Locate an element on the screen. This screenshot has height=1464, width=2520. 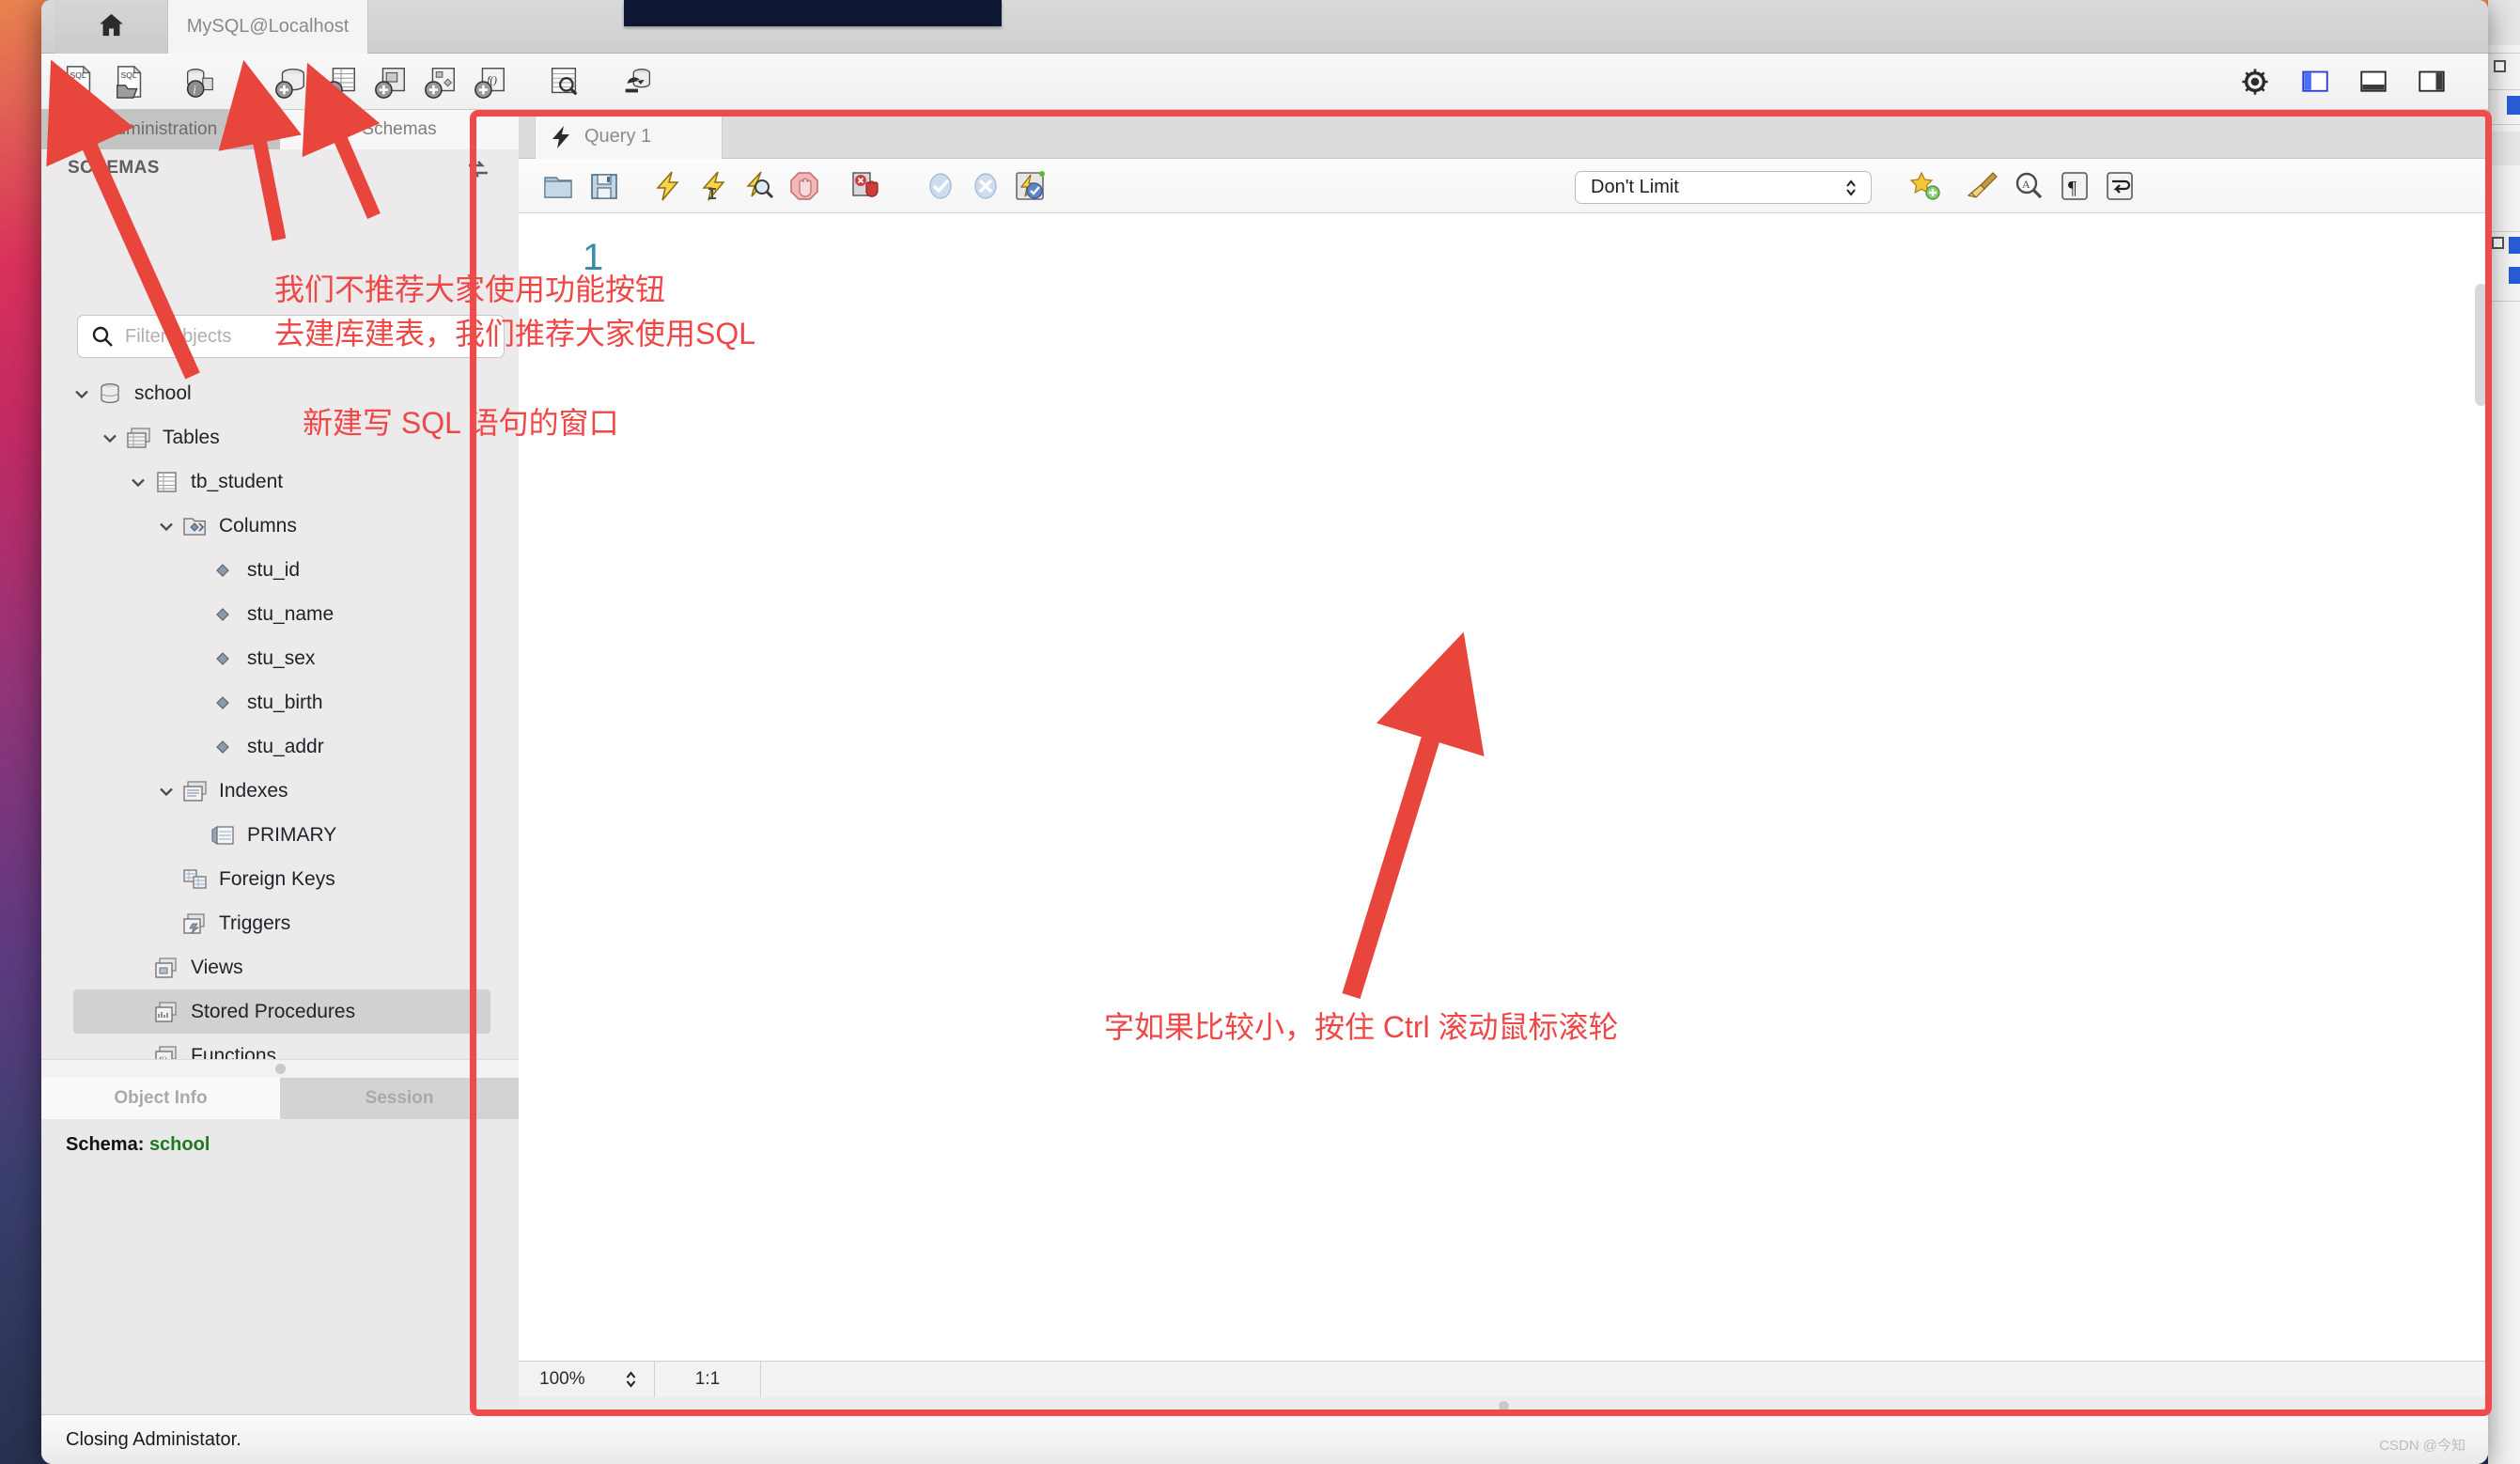
tree-item-label: stu_name is located at coordinates (290, 614).